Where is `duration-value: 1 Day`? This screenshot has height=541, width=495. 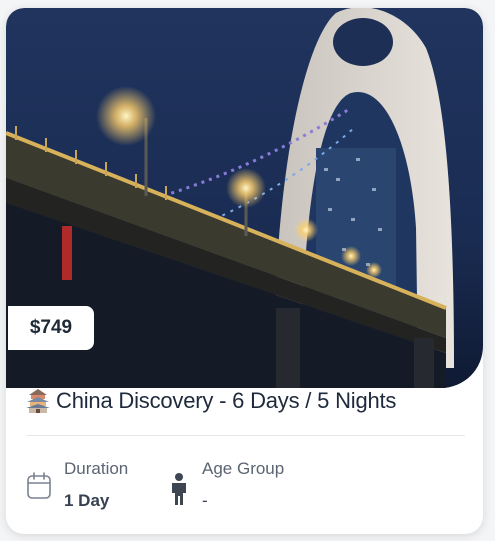 duration-value: 1 Day is located at coordinates (87, 500).